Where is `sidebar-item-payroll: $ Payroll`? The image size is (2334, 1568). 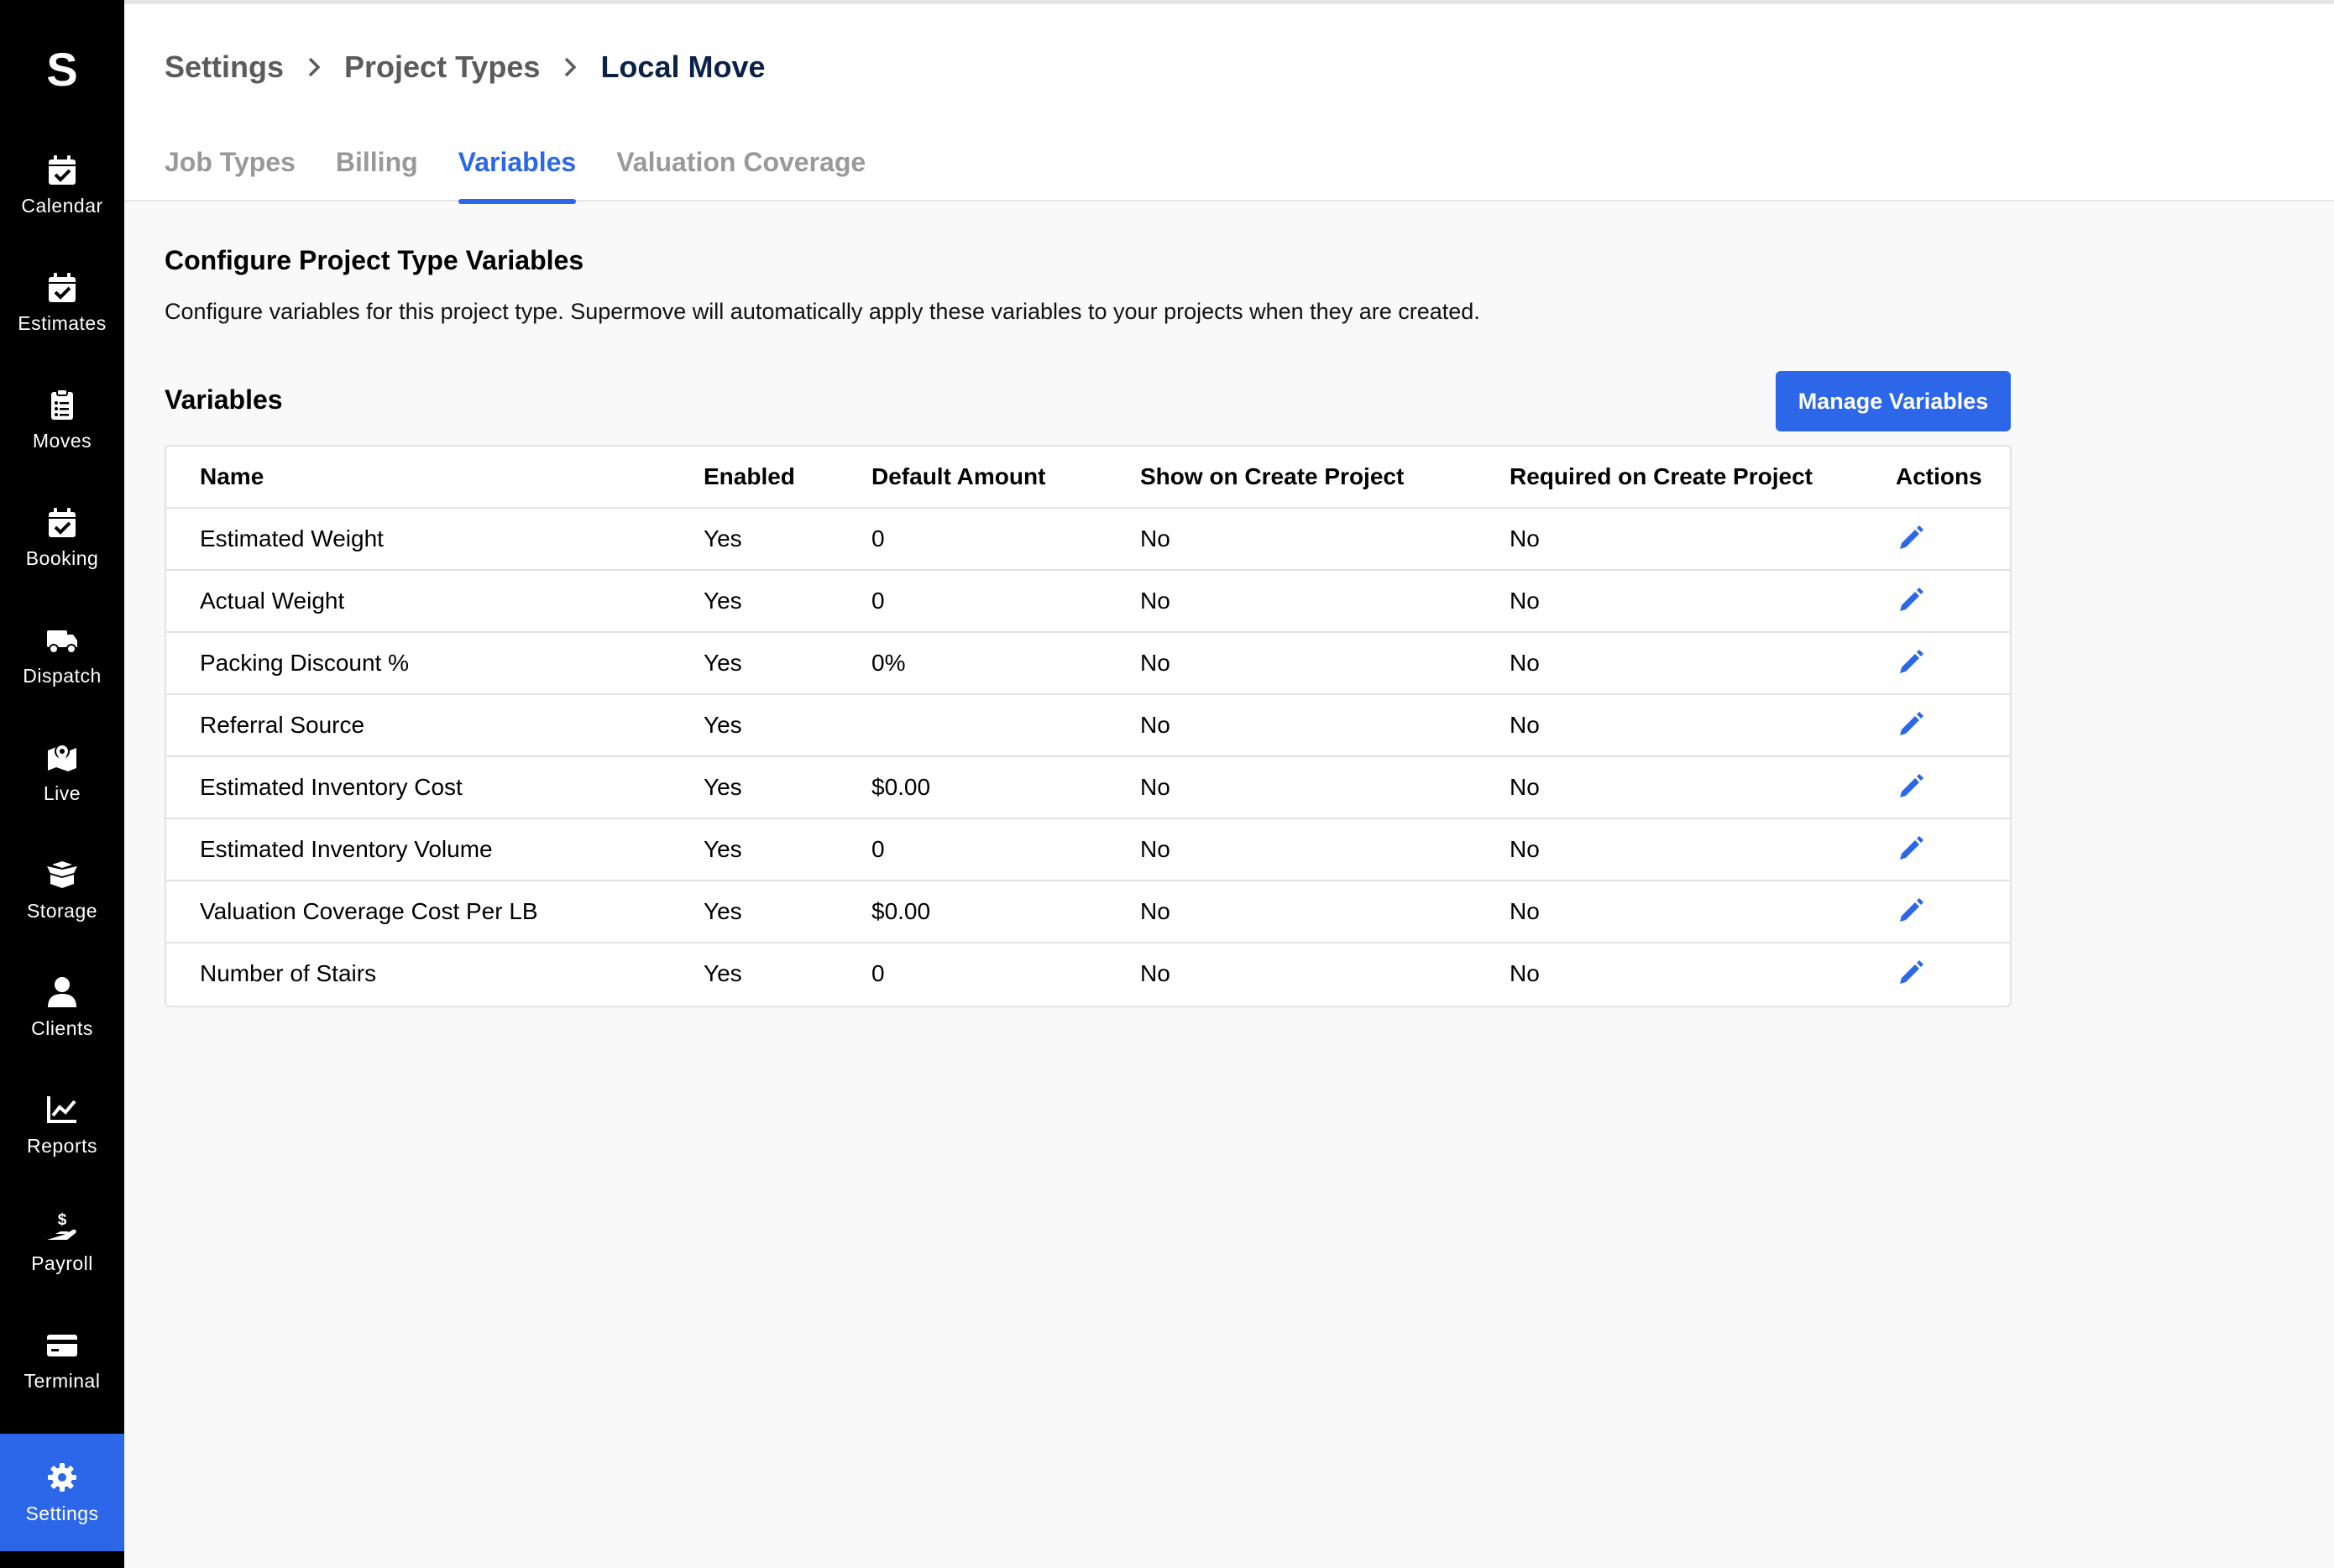
sidebar-item-payroll: $ Payroll is located at coordinates (62, 1242).